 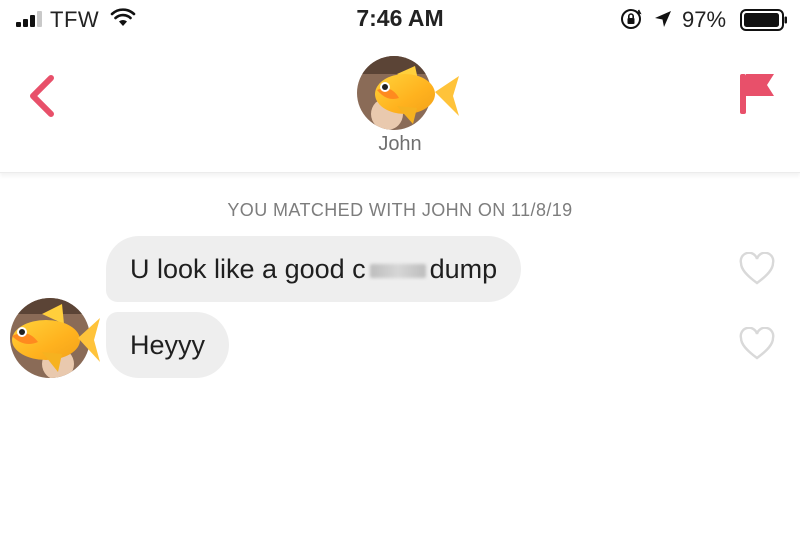 What do you see at coordinates (248, 269) in the screenshot?
I see `message-text-part: U look like a good c` at bounding box center [248, 269].